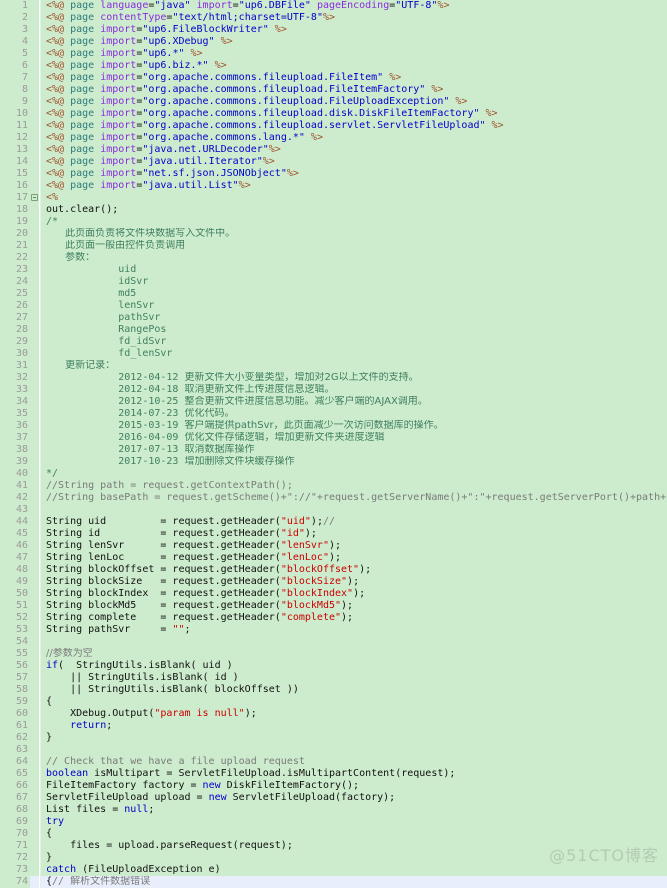 Image resolution: width=667 pixels, height=888 pixels. Describe the element at coordinates (354, 666) in the screenshot. I see `code-line-text: if( StringUtils.isBlank( uid )` at that location.